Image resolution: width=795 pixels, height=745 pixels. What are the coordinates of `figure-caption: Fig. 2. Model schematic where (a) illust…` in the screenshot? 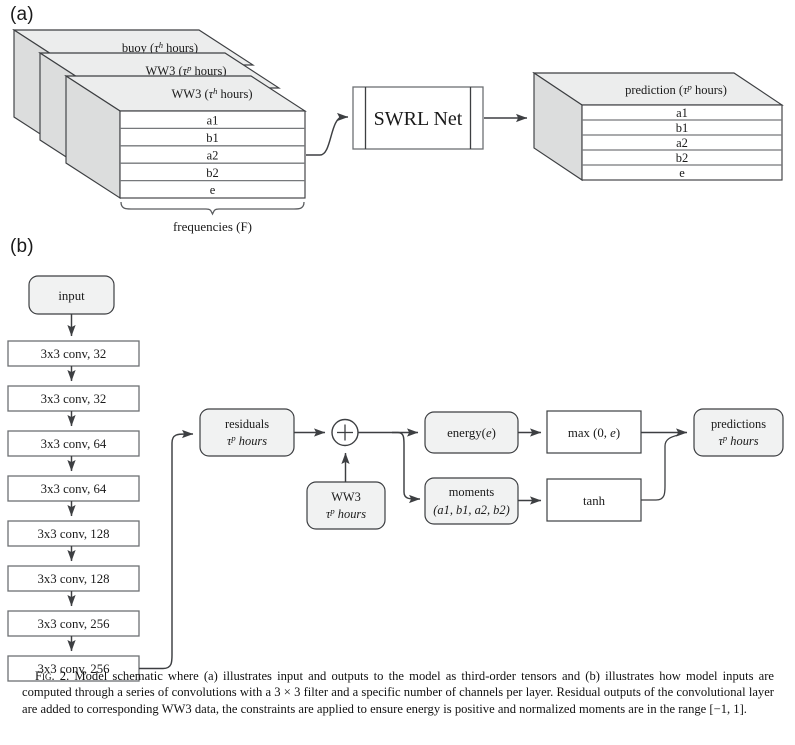 It's located at (398, 692).